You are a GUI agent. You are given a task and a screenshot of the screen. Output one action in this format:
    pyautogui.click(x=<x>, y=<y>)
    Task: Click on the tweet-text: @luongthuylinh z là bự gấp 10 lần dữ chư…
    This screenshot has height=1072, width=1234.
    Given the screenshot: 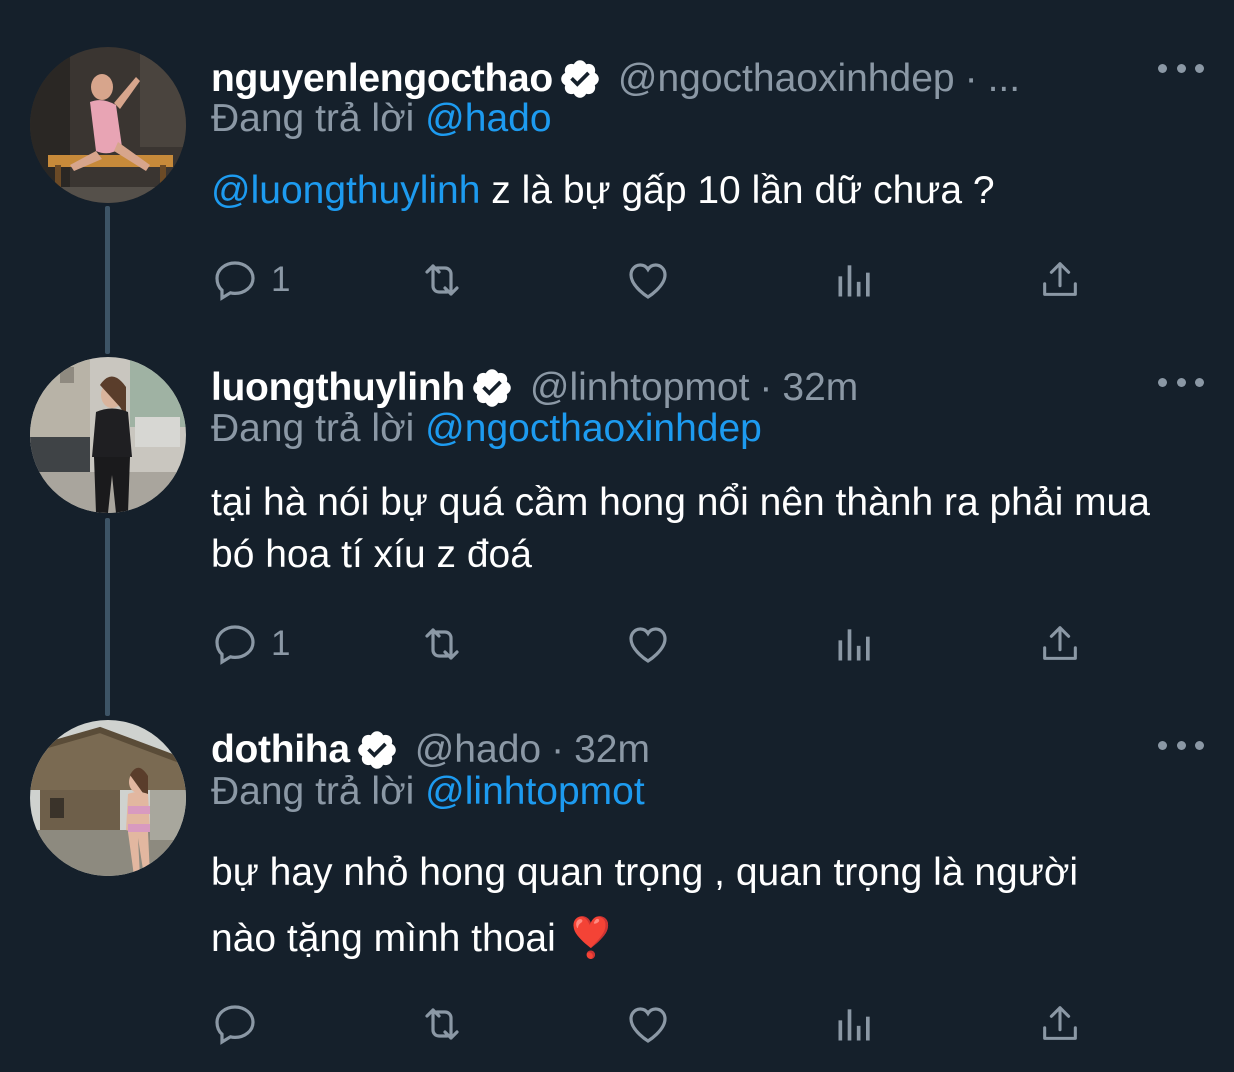 What is the action you would take?
    pyautogui.click(x=706, y=191)
    